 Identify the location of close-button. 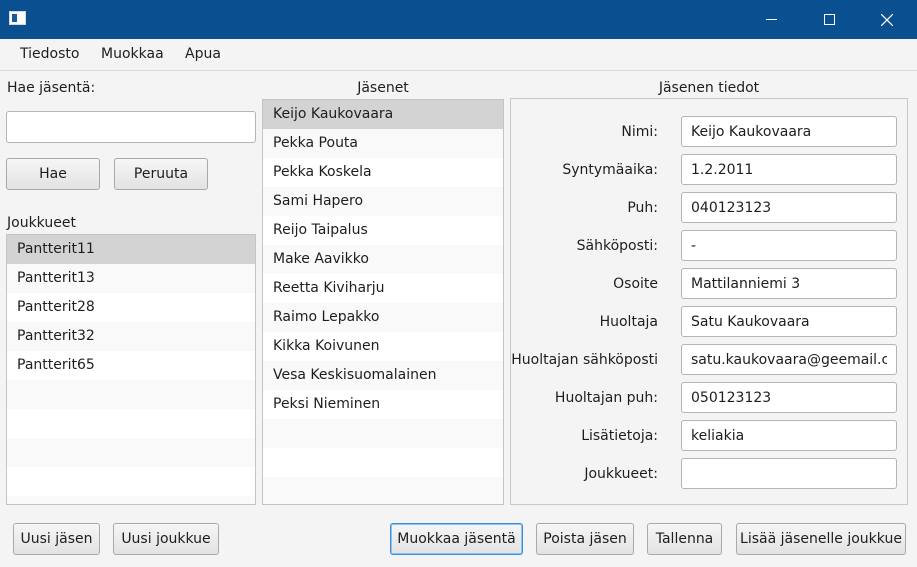
(887, 19).